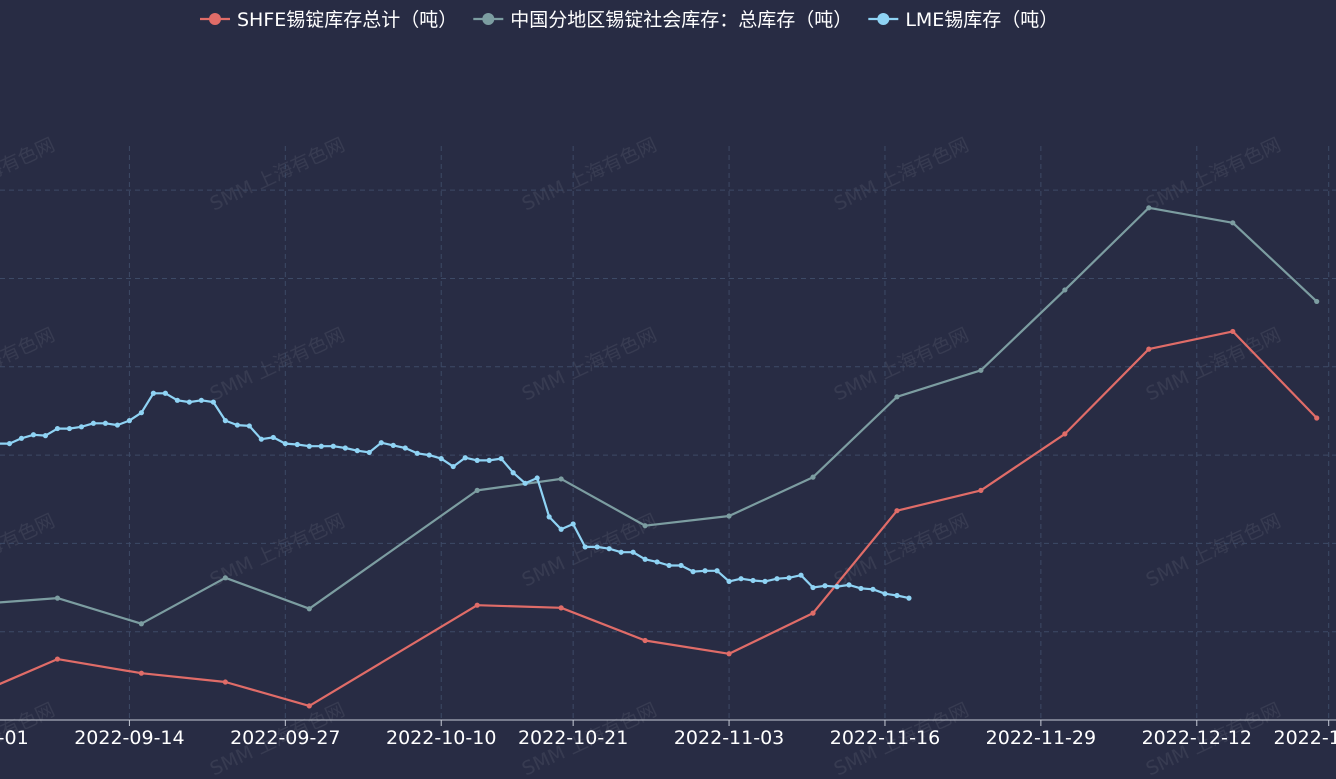  I want to click on legend: SHFE锡锭库存总计（吨） 中国分地区锡锭社会库存：总库存（吨） LME锡库存（吨）, so click(629, 20).